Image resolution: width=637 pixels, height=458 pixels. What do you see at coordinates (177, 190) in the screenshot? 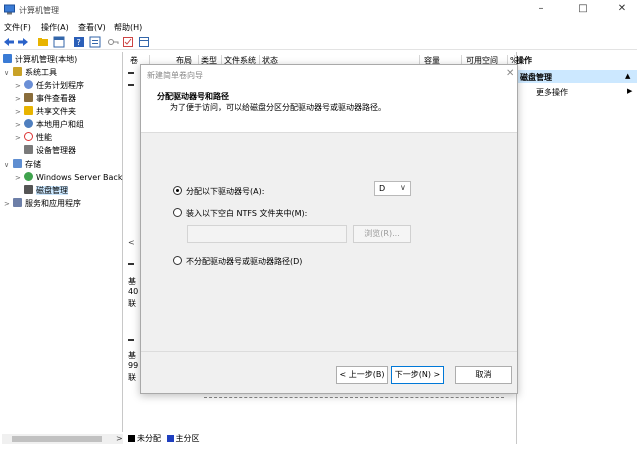
I see `radio-assign-drive-letter` at bounding box center [177, 190].